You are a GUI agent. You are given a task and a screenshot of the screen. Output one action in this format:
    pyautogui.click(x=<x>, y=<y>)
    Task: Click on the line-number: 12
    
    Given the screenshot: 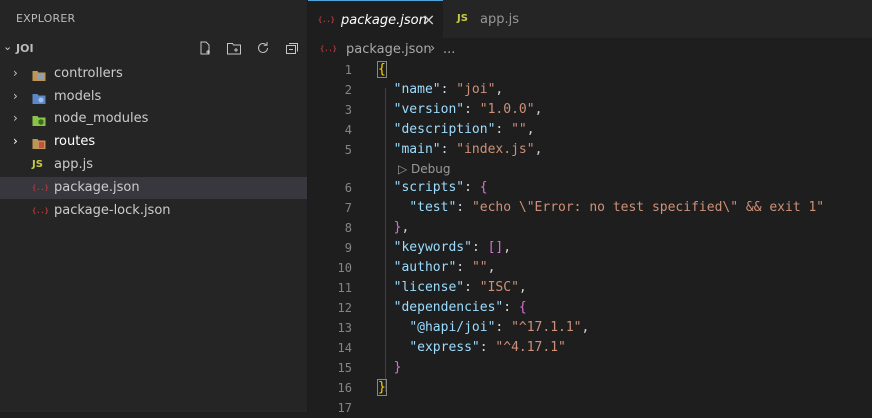 What is the action you would take?
    pyautogui.click(x=344, y=308)
    